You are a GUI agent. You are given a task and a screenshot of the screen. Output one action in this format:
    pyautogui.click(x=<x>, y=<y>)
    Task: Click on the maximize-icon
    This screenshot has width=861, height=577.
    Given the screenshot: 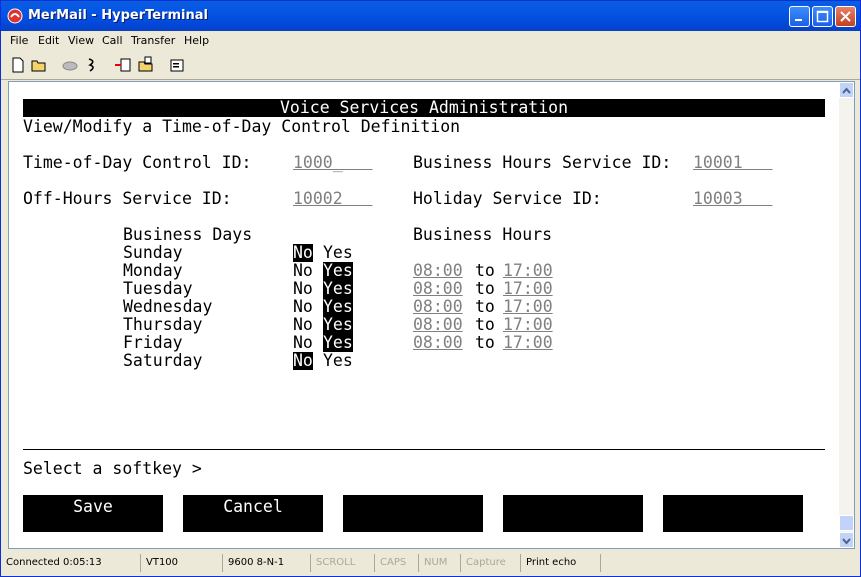 What is the action you would take?
    pyautogui.click(x=822, y=16)
    